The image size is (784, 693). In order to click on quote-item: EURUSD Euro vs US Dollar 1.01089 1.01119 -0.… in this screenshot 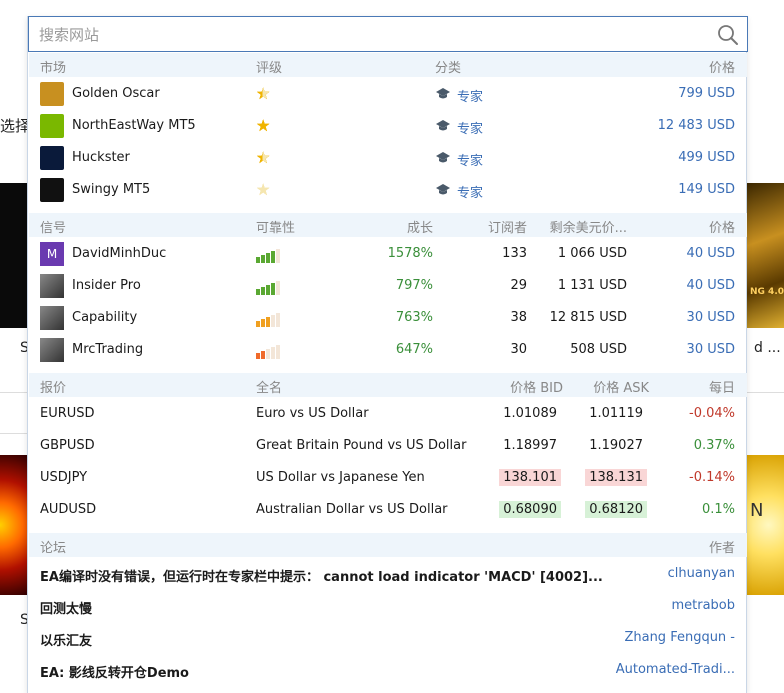, I will do `click(388, 414)`.